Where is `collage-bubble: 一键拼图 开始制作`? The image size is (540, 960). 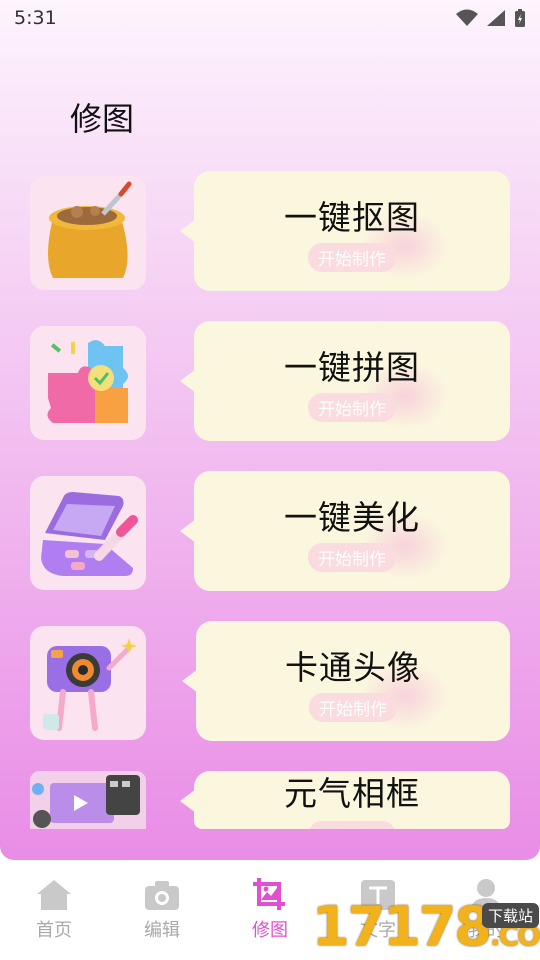 collage-bubble: 一键拼图 开始制作 is located at coordinates (352, 381).